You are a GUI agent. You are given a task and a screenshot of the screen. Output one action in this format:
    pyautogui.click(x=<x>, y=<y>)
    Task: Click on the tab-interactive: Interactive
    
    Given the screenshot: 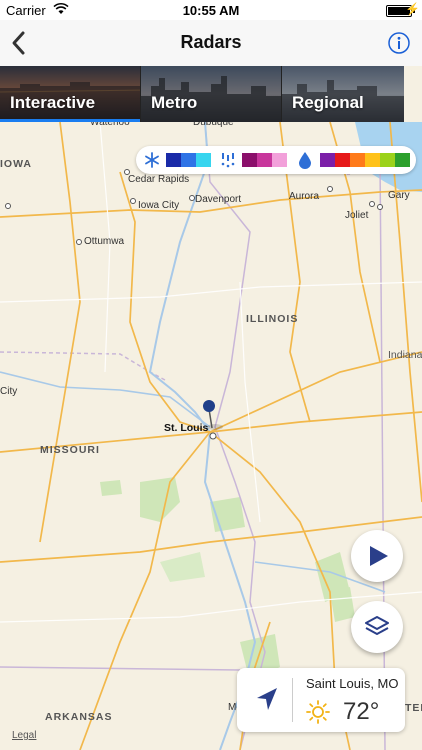 What is the action you would take?
    pyautogui.click(x=70, y=94)
    